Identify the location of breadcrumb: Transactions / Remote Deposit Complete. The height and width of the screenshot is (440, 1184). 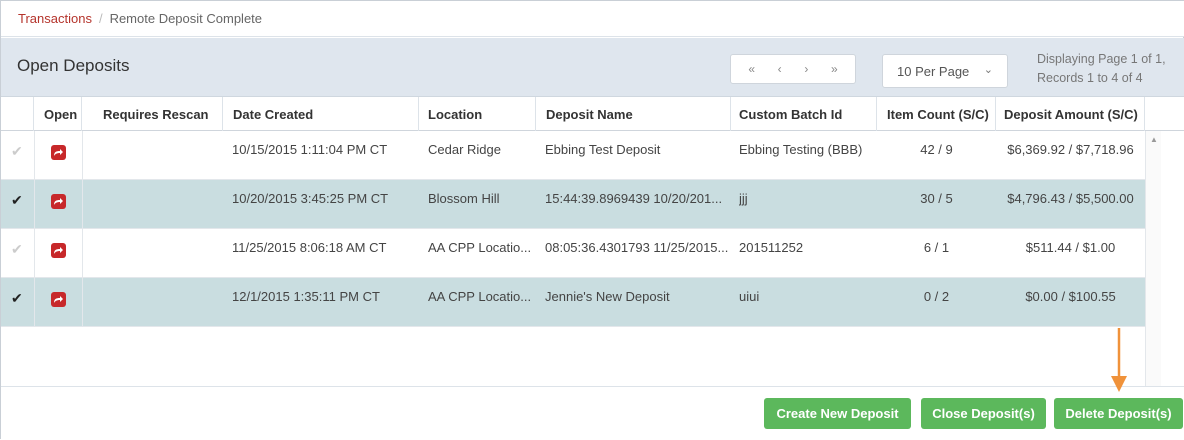
(592, 19).